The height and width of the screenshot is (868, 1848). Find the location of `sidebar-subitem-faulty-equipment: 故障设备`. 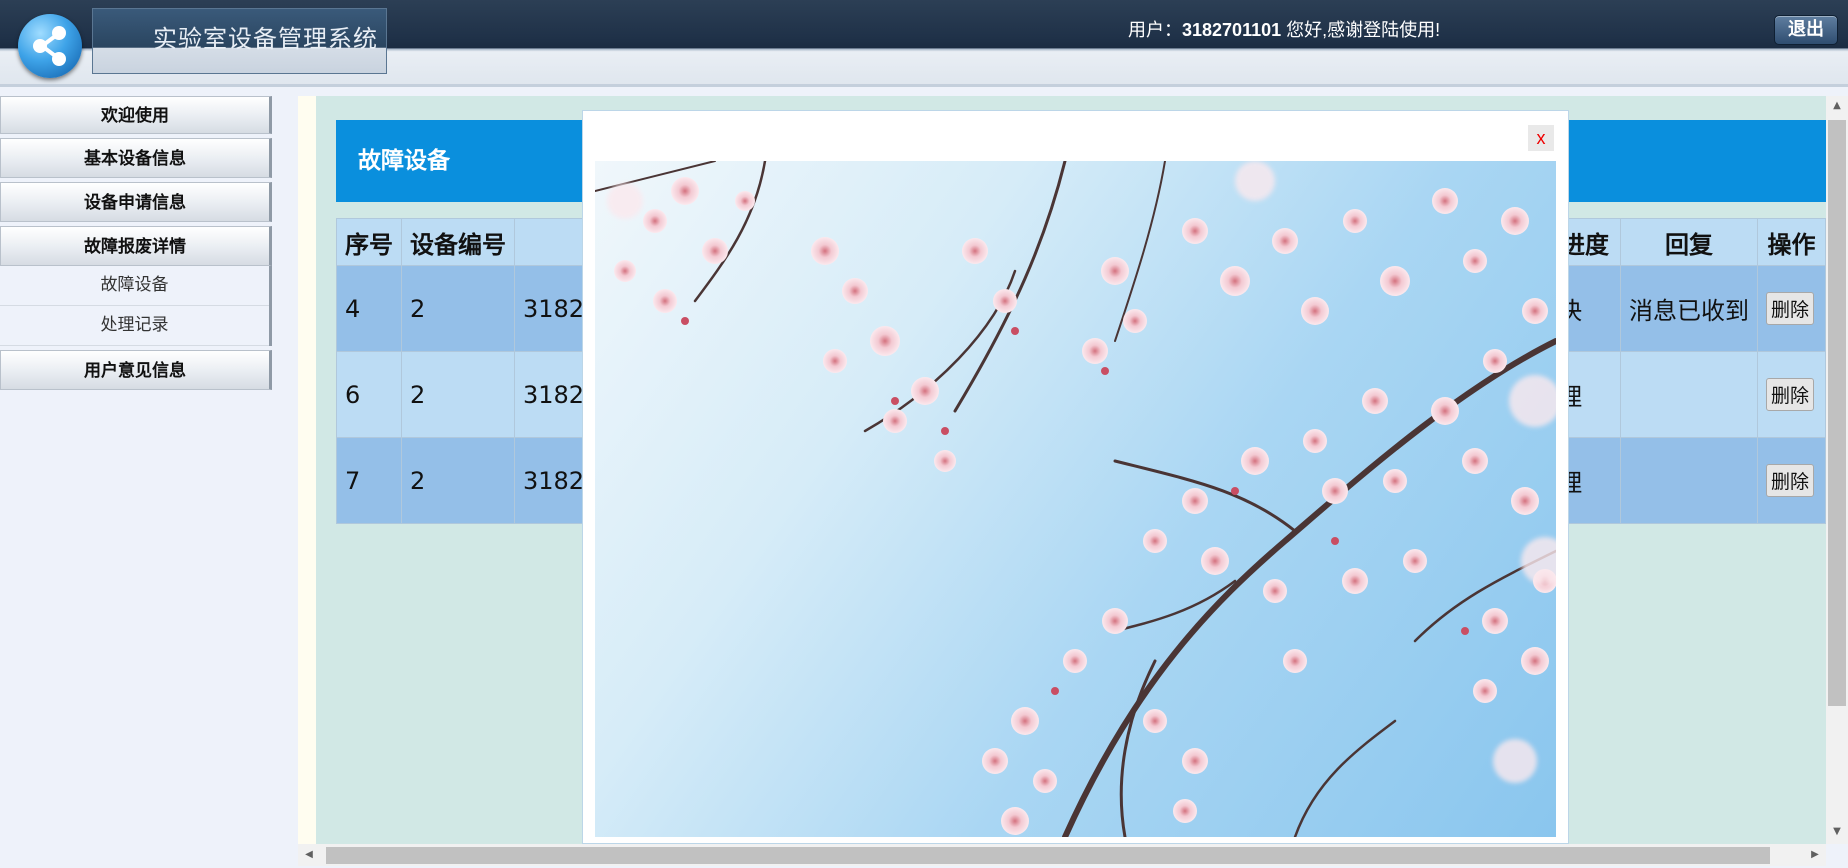

sidebar-subitem-faulty-equipment: 故障设备 is located at coordinates (134, 286).